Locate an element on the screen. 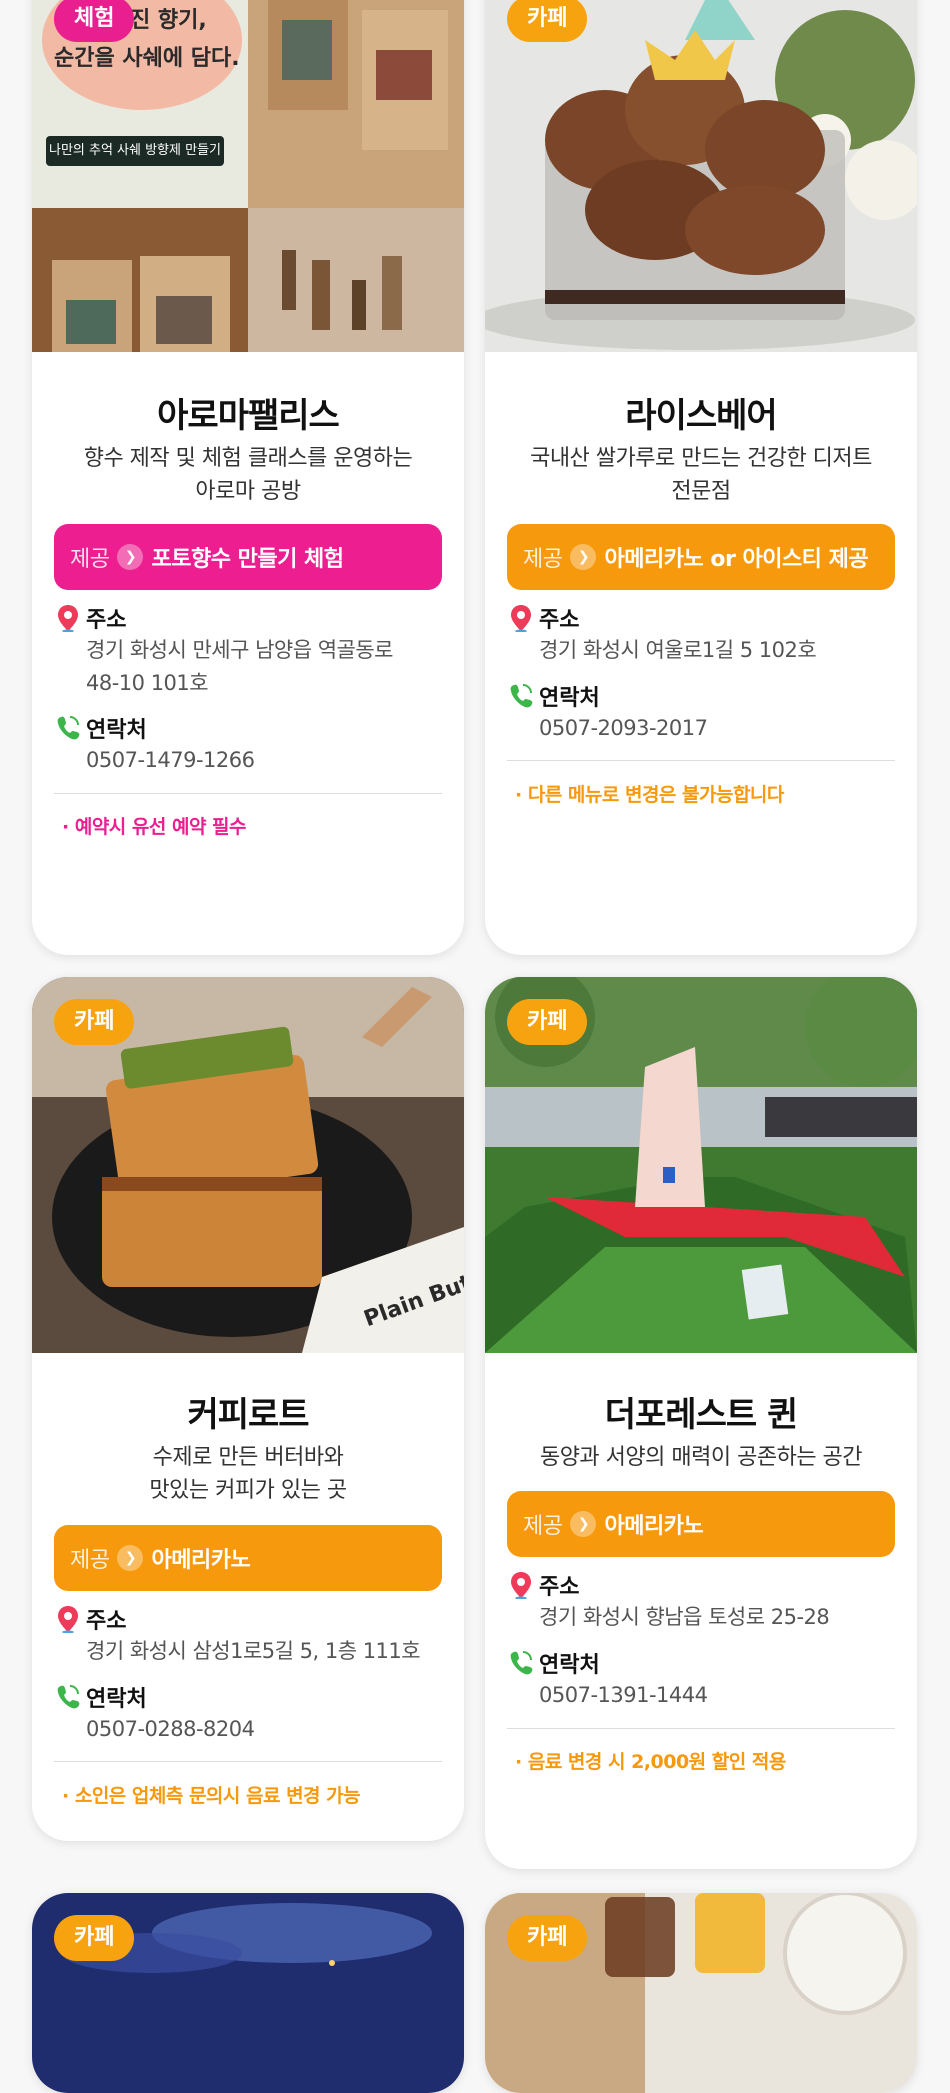  address-line: 경기 화성시 여울로1길 5 102호 is located at coordinates (678, 650).